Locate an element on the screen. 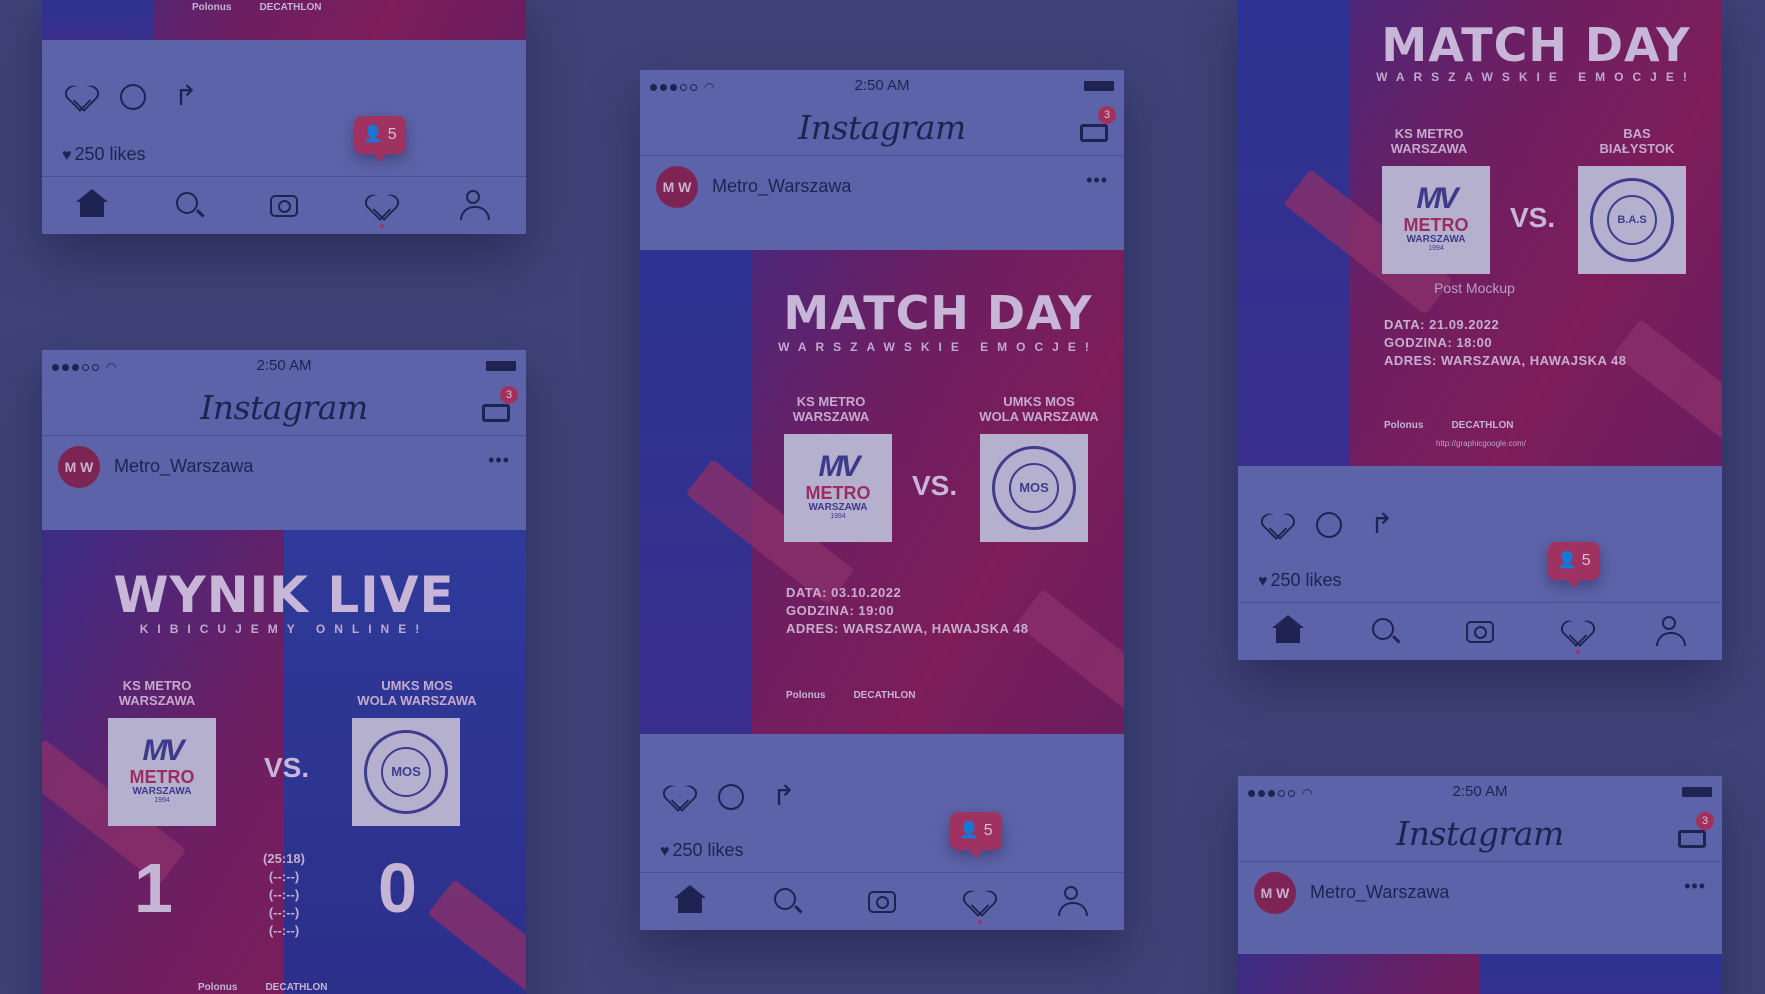 The height and width of the screenshot is (994, 1765). post-subtitle: WARSZAWSKIE EMOCJE! is located at coordinates (938, 347).